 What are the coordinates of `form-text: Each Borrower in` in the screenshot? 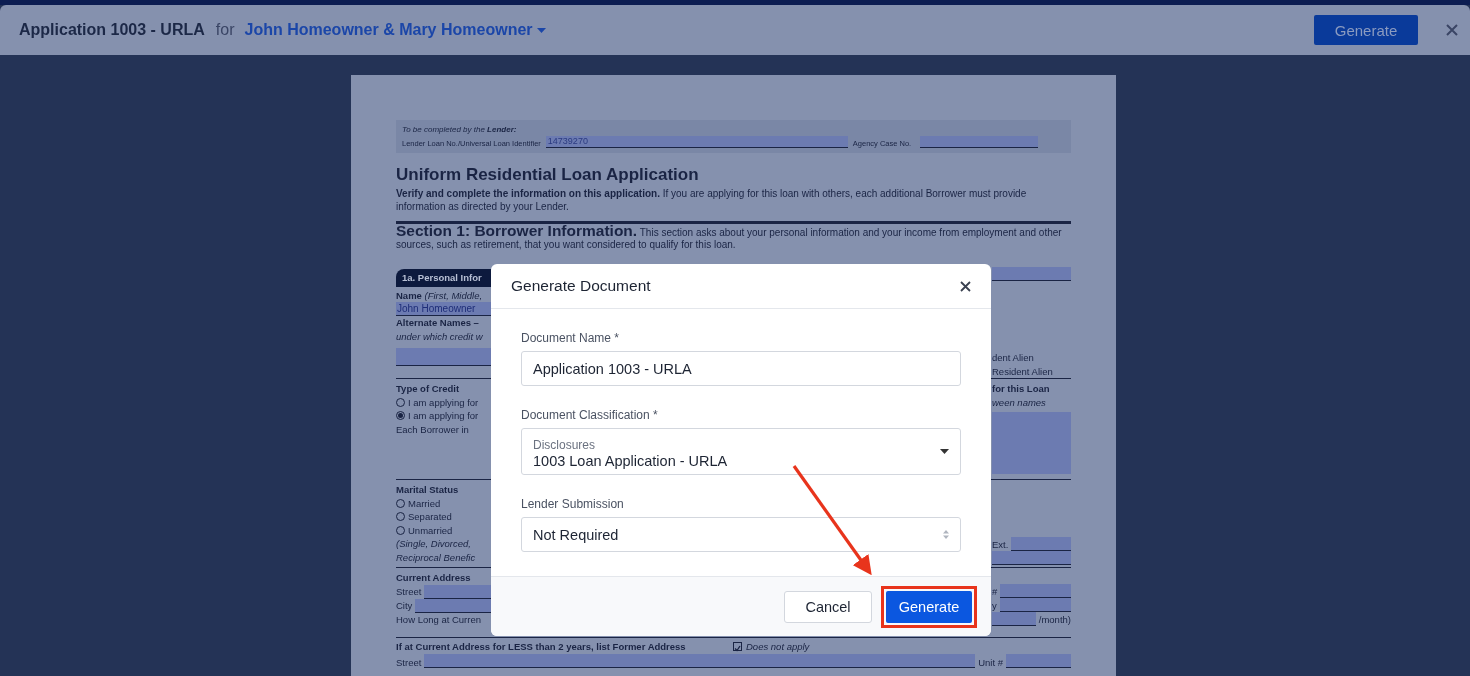 It's located at (433, 429).